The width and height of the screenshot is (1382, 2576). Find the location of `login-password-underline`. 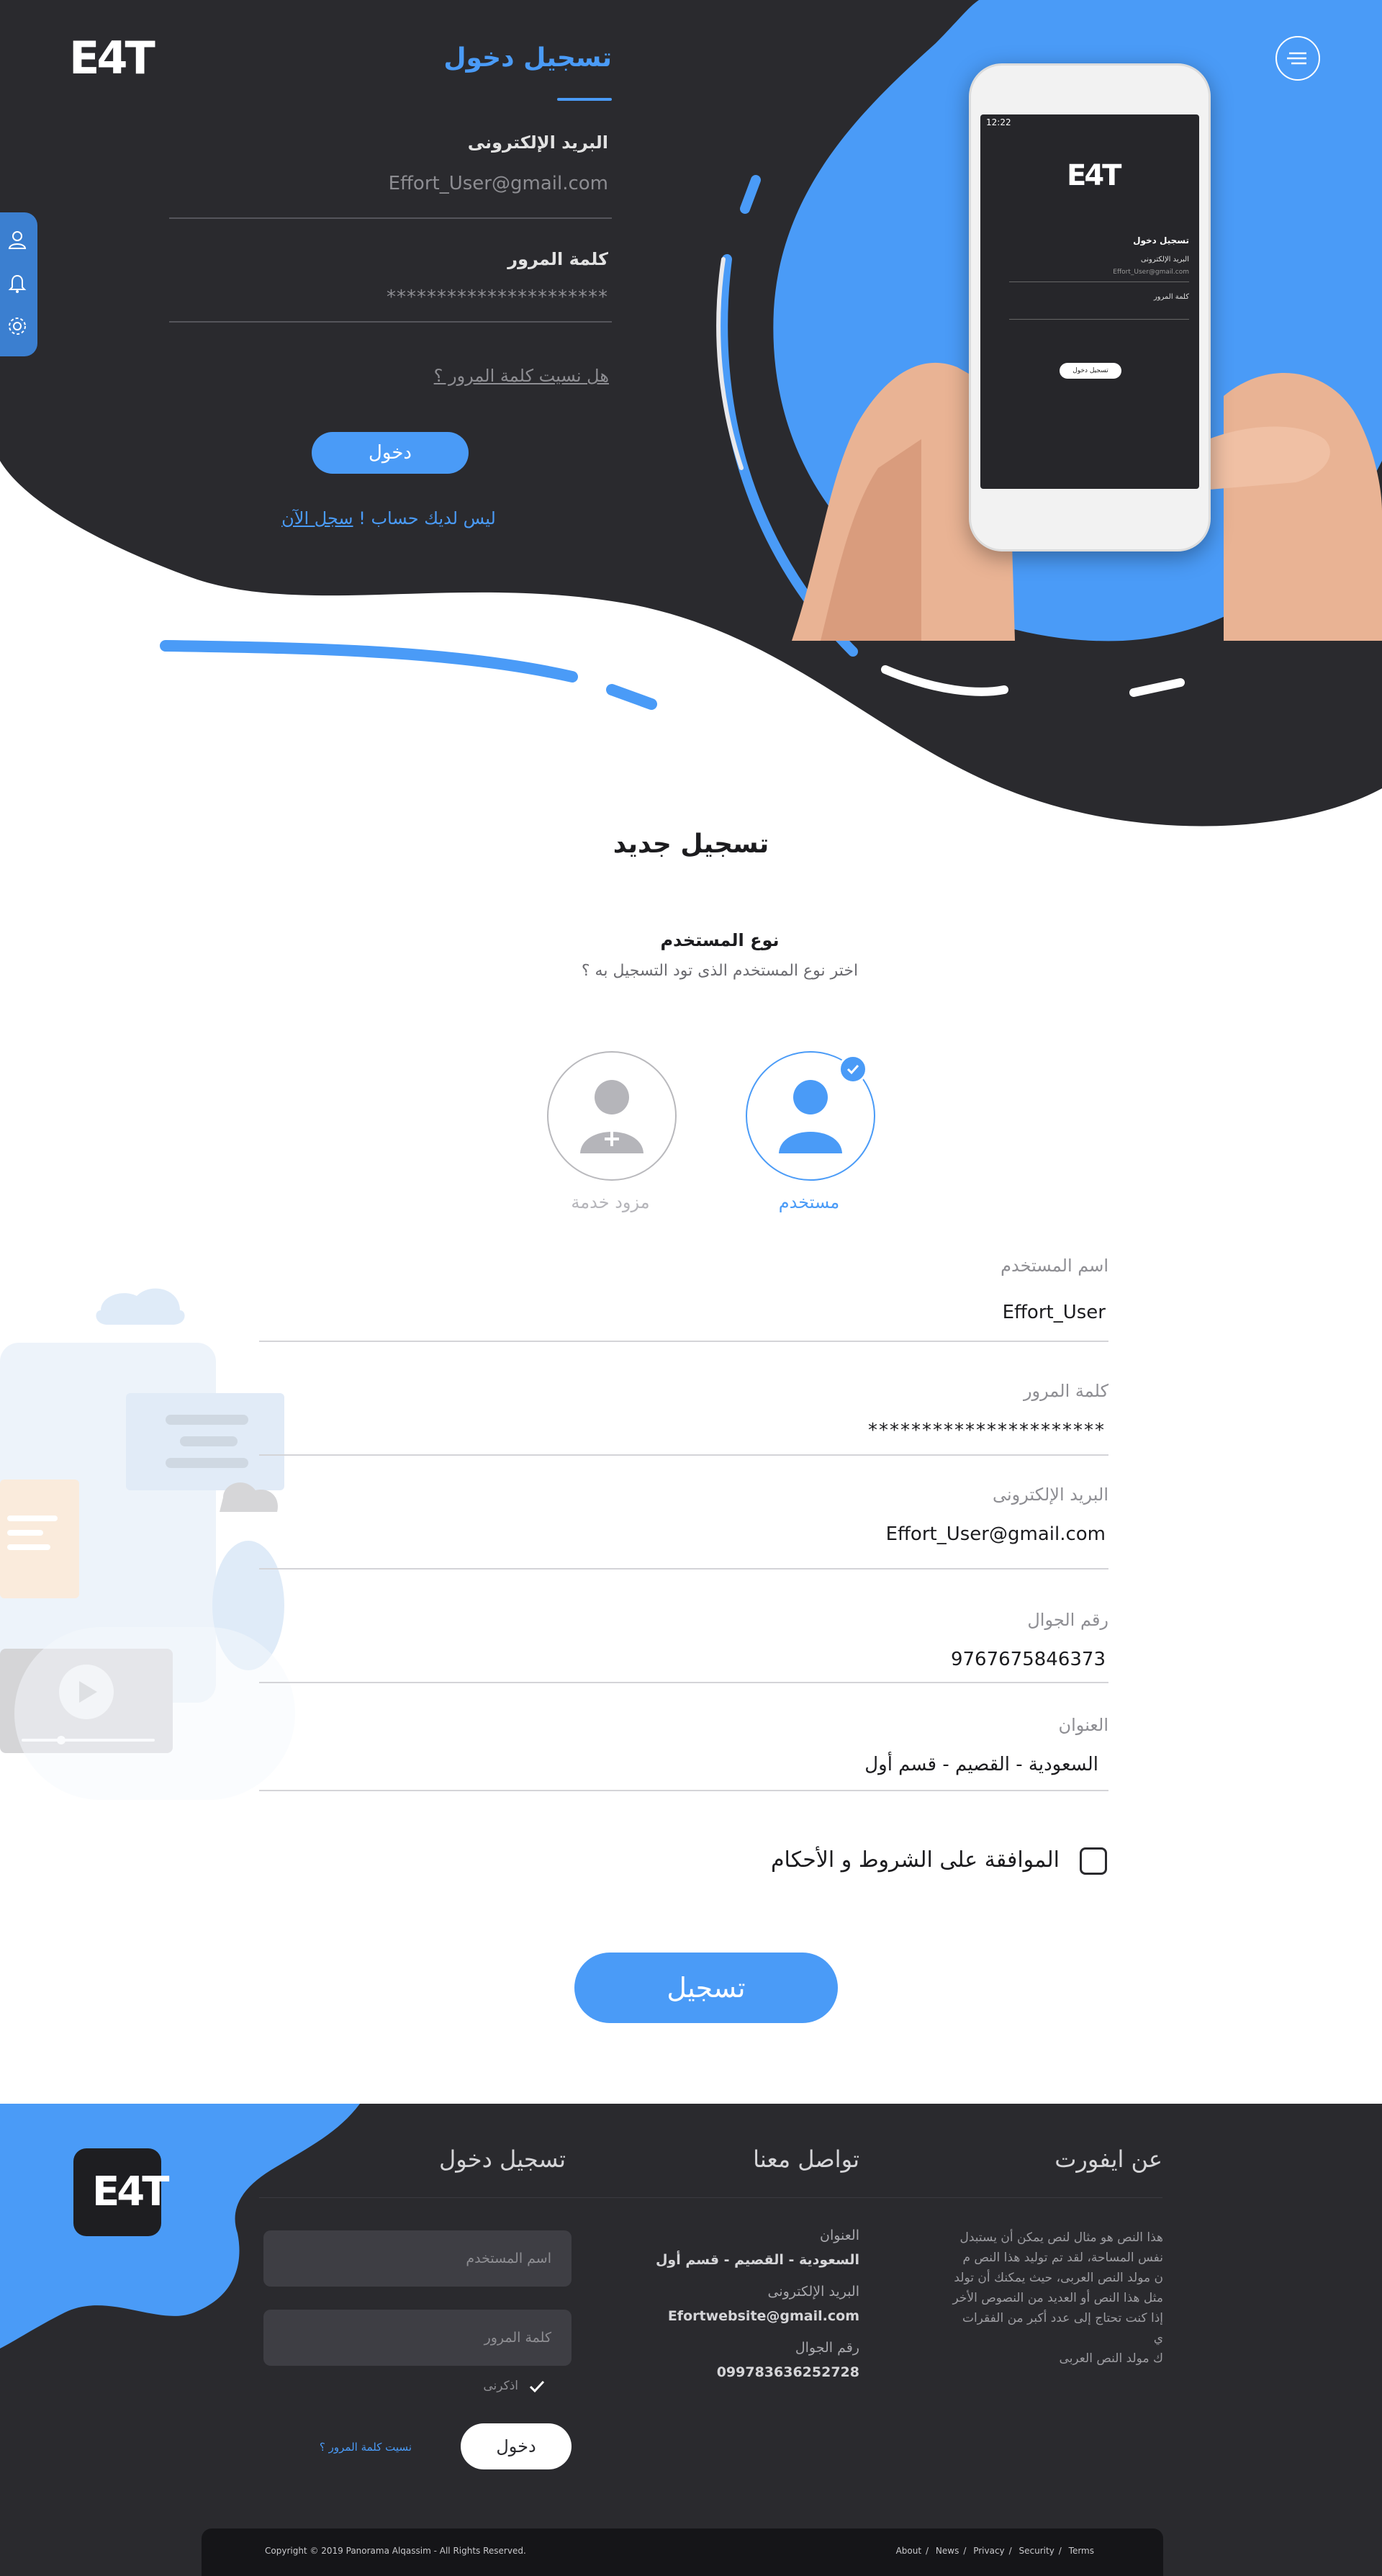

login-password-underline is located at coordinates (390, 322).